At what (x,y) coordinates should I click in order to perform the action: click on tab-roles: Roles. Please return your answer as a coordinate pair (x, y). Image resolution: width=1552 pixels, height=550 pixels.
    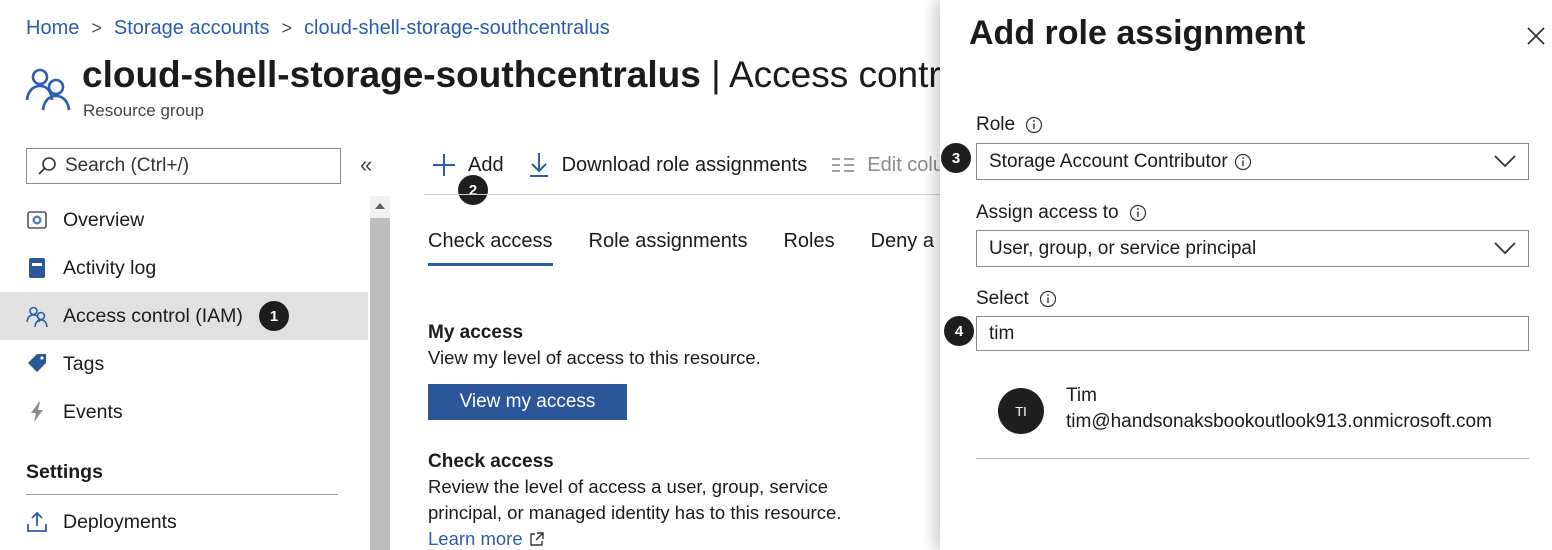
    Looking at the image, I should click on (808, 248).